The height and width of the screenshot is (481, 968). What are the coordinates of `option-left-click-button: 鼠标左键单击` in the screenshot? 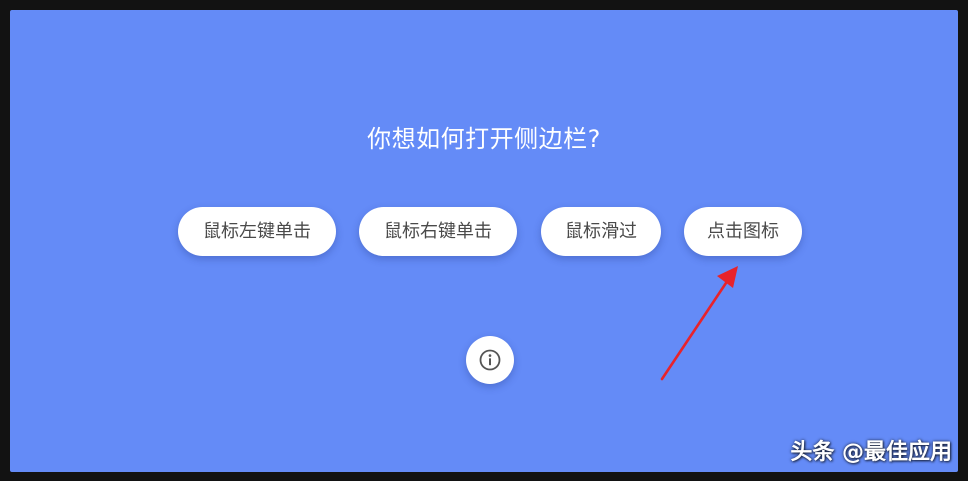 It's located at (257, 231).